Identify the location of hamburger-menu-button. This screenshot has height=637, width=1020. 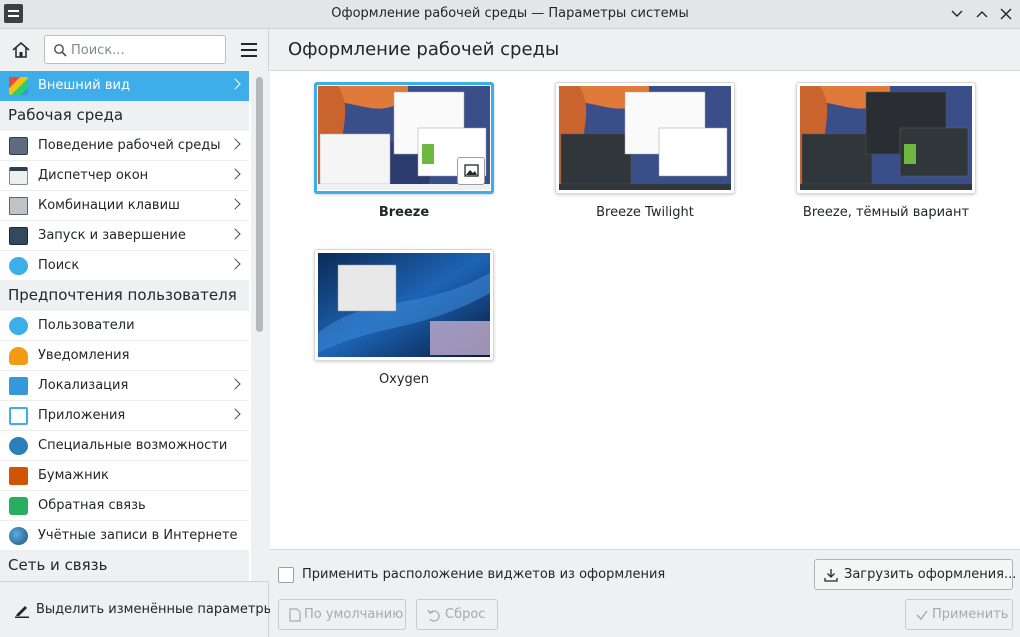
(249, 50).